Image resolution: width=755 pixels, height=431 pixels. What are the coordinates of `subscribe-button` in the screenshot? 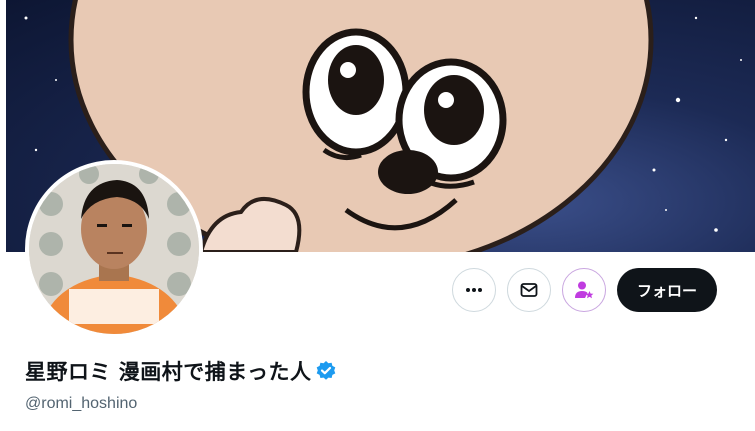 It's located at (584, 290).